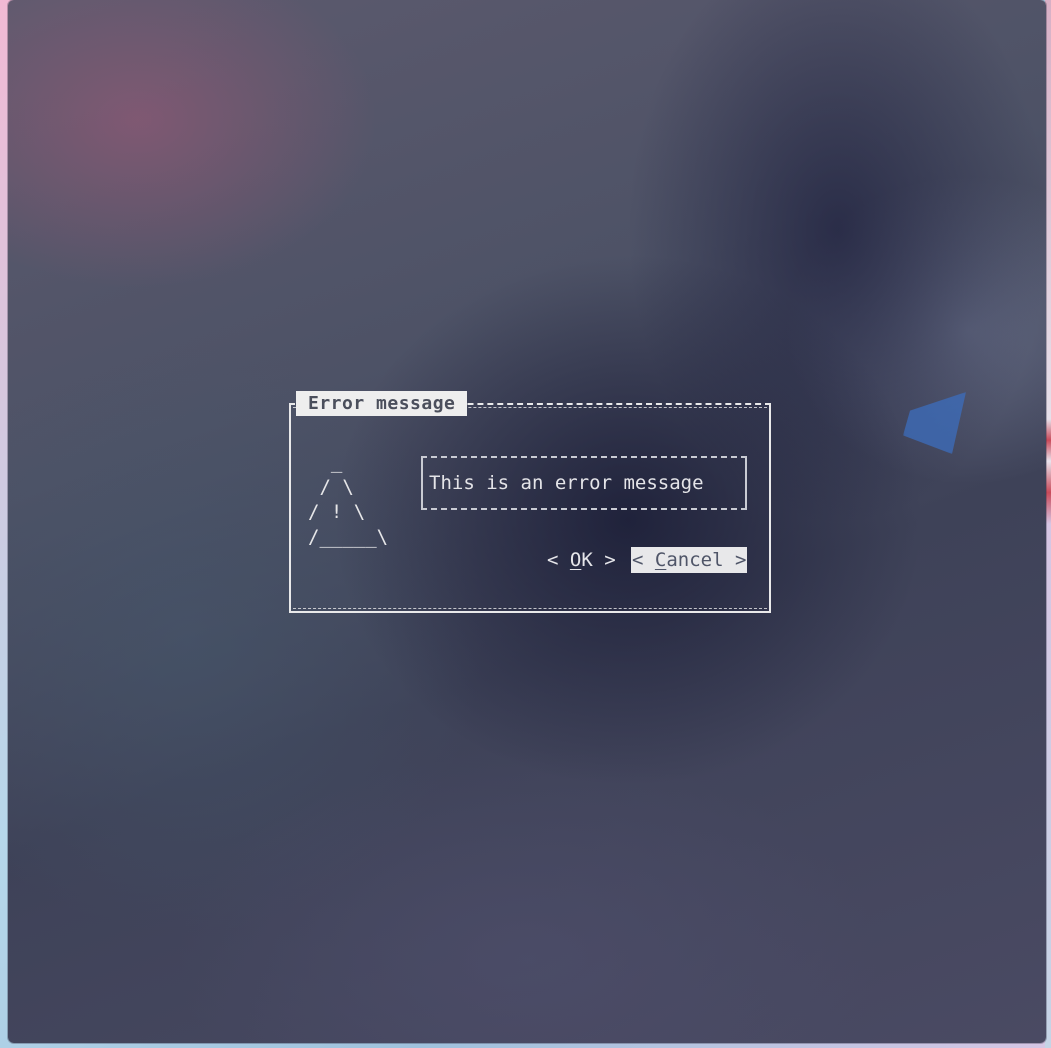 The width and height of the screenshot is (1051, 1048). What do you see at coordinates (660, 560) in the screenshot?
I see `cancel-hotkey: C` at bounding box center [660, 560].